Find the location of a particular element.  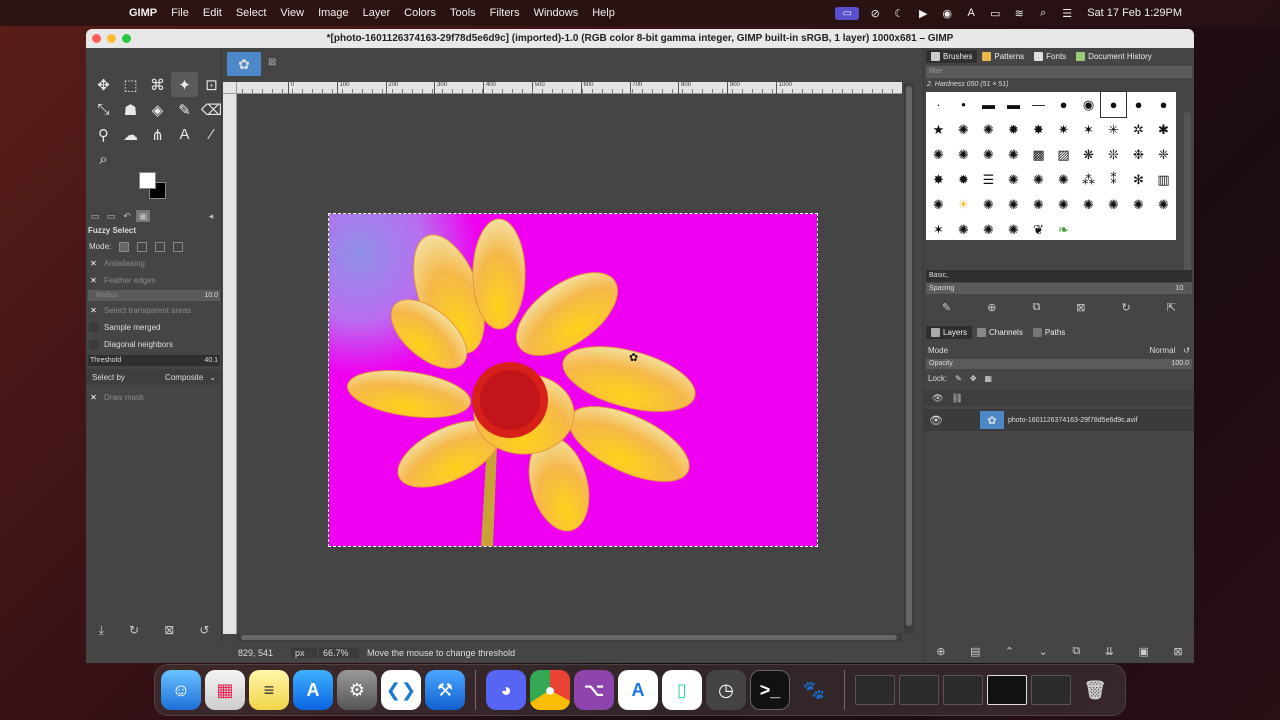

duplicate-brush-icon: ⧉ is located at coordinates (1036, 307).